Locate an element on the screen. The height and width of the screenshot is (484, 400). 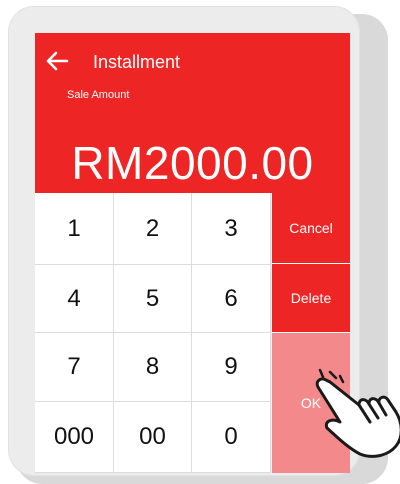
arrow-left-icon is located at coordinates (57, 61).